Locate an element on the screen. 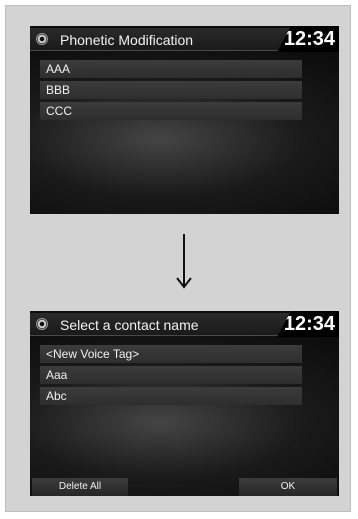 This screenshot has width=358, height=519. screen-header: Select a contact name 12:34 is located at coordinates (184, 324).